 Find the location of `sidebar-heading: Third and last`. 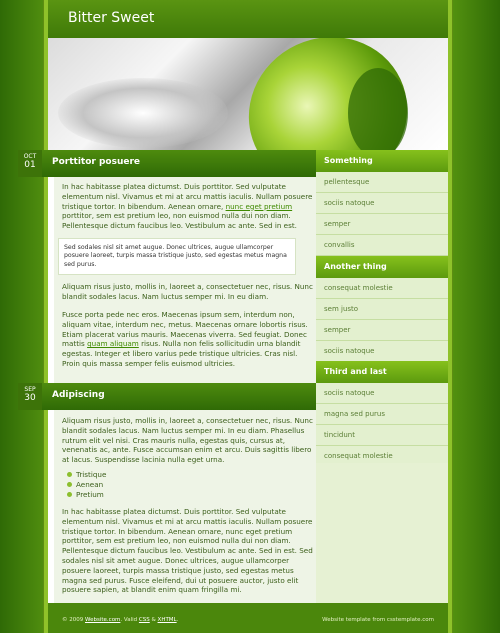

sidebar-heading: Third and last is located at coordinates (382, 372).